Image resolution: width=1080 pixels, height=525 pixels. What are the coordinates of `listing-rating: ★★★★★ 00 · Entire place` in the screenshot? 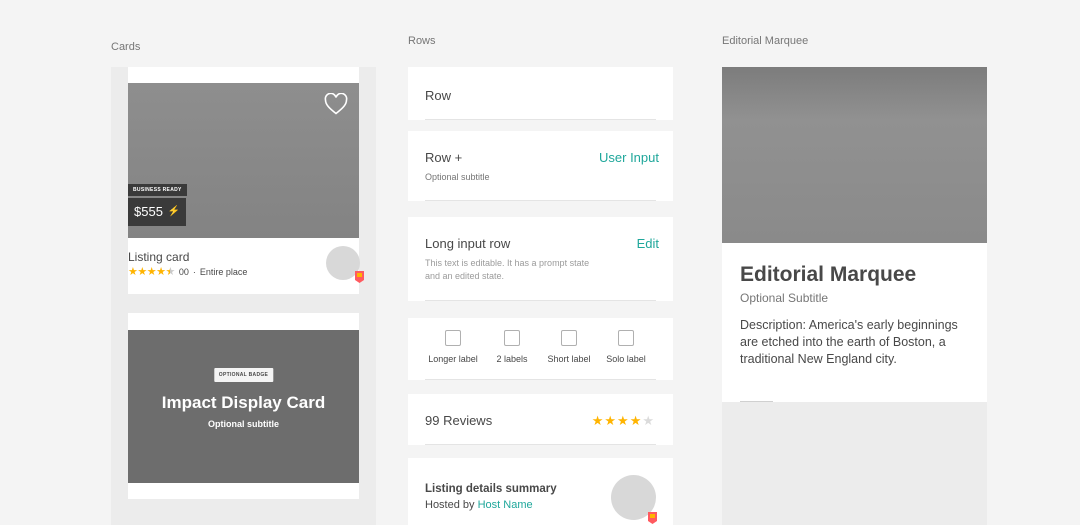 It's located at (187, 271).